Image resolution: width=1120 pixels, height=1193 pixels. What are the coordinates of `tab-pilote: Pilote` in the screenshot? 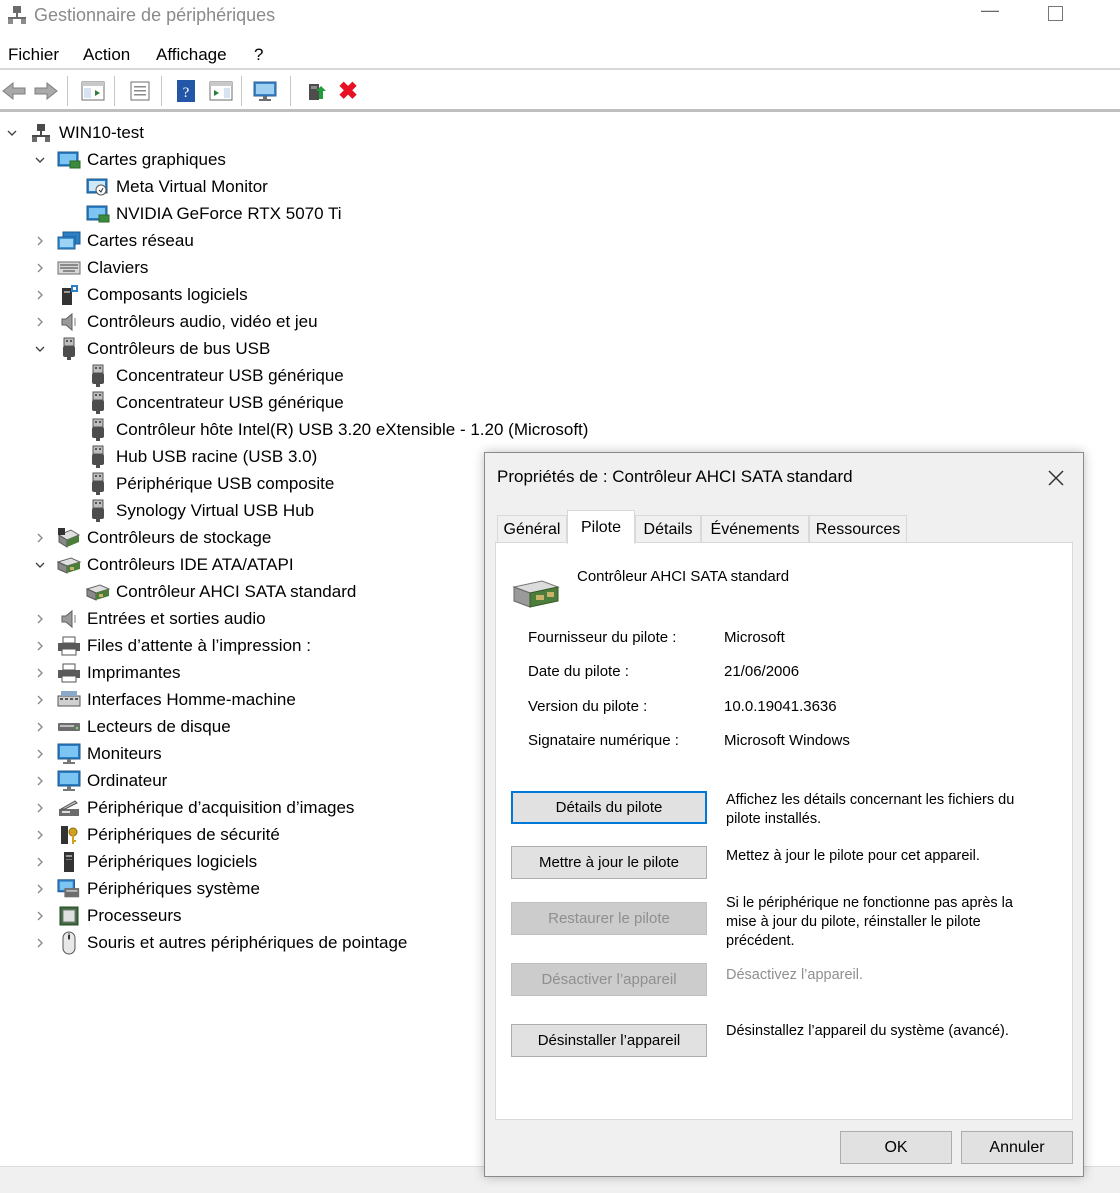 It's located at (601, 527).